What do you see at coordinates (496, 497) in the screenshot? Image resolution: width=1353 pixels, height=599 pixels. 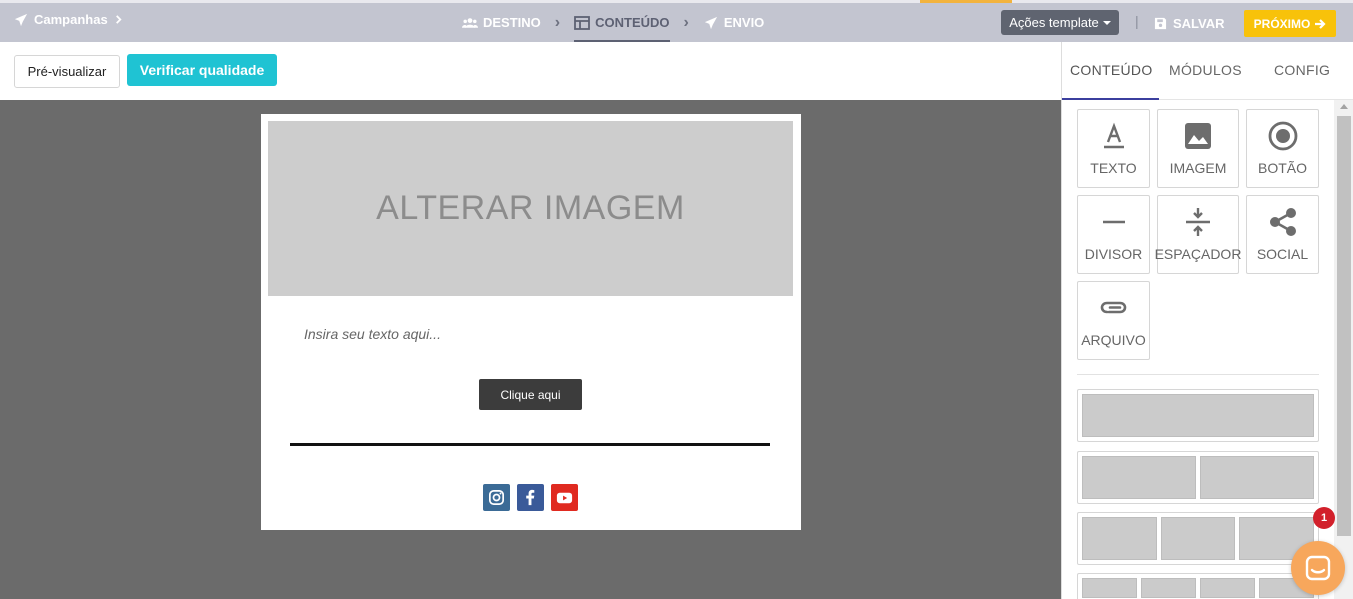 I see `instagram-icon` at bounding box center [496, 497].